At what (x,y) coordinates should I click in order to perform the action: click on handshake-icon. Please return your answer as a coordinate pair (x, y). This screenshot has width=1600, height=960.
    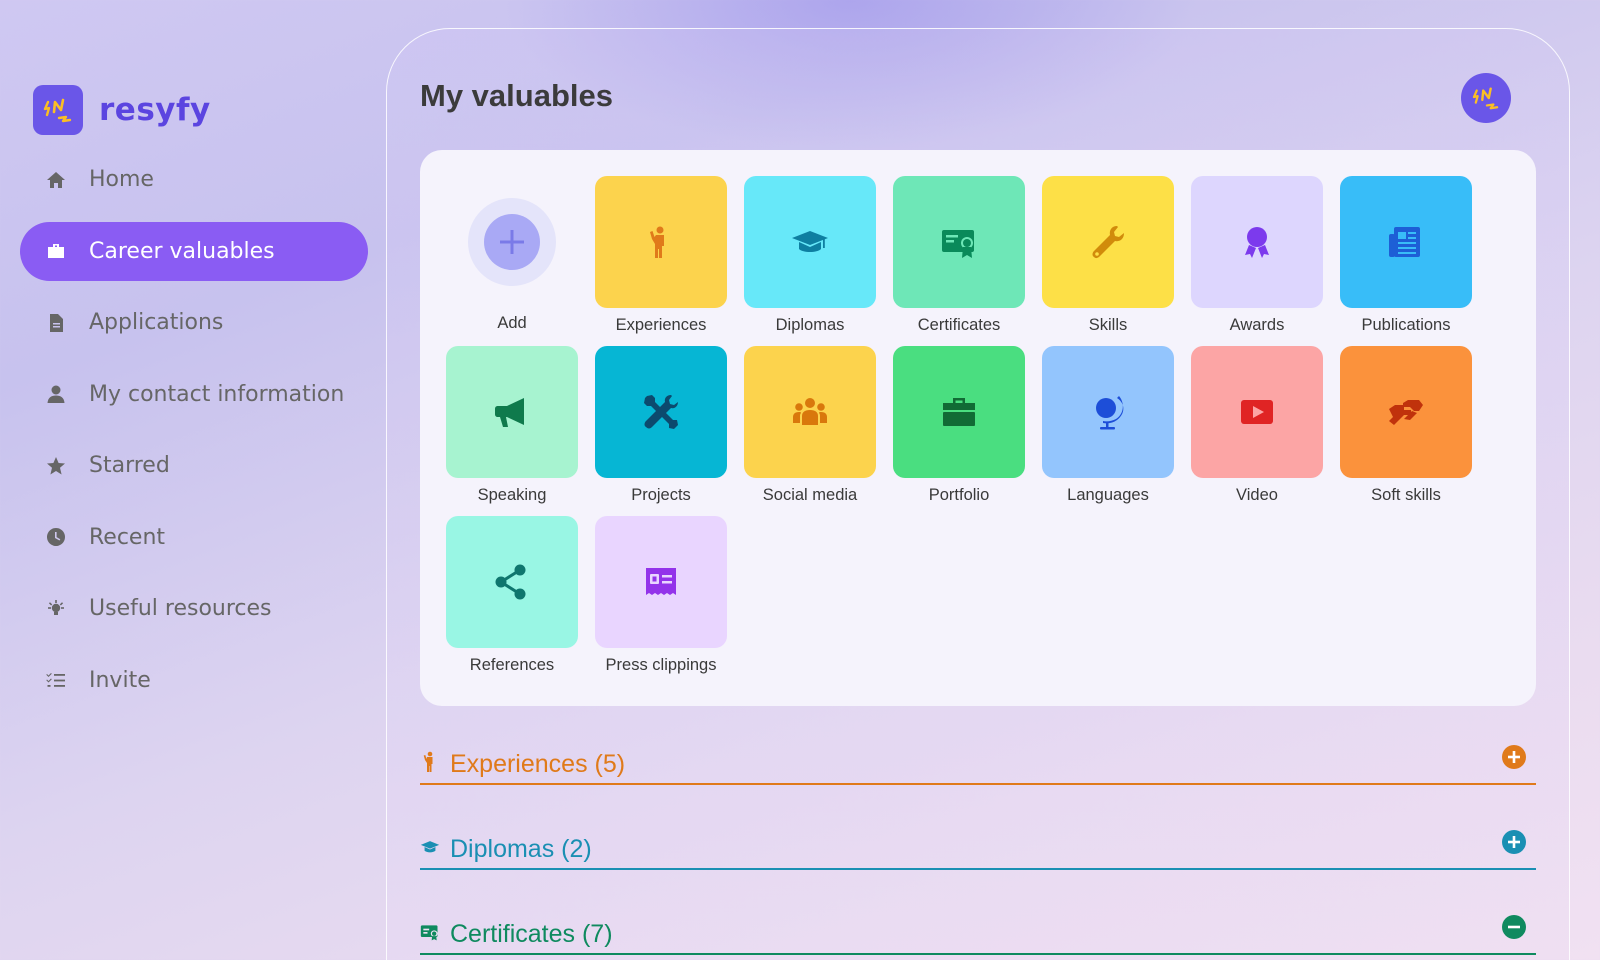
    Looking at the image, I should click on (1406, 412).